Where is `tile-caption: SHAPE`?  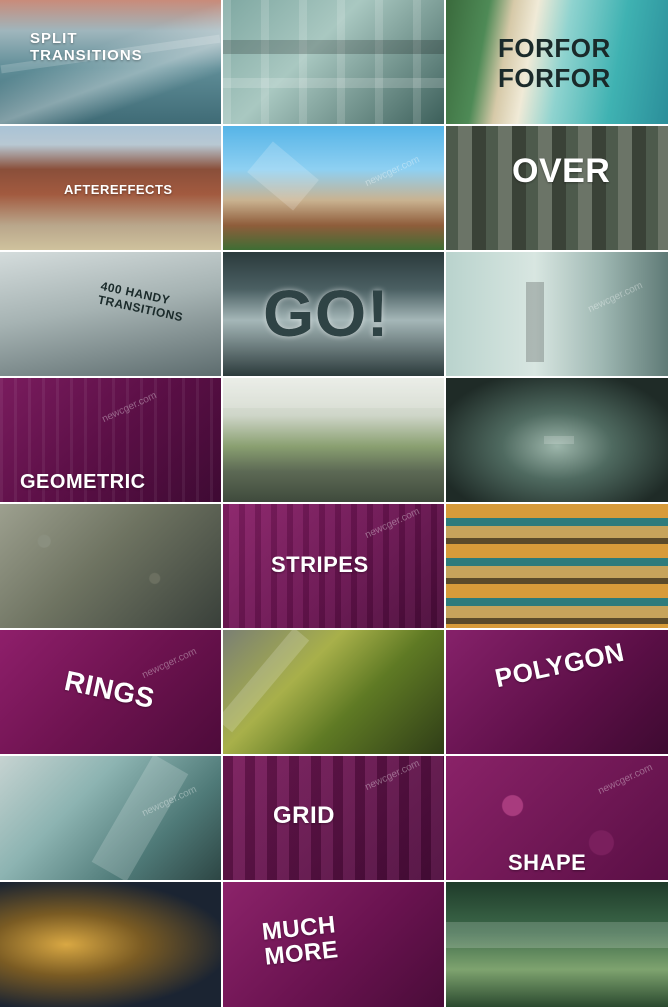 tile-caption: SHAPE is located at coordinates (547, 862).